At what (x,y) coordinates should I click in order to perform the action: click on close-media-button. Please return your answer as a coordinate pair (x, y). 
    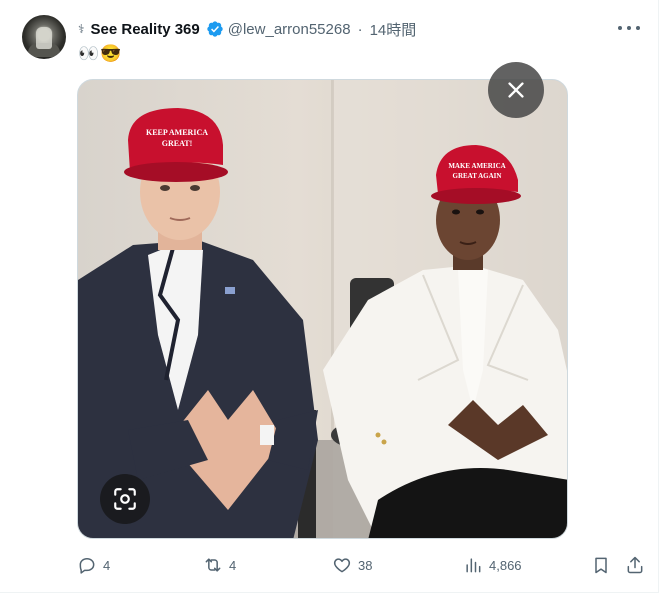
    Looking at the image, I should click on (516, 90).